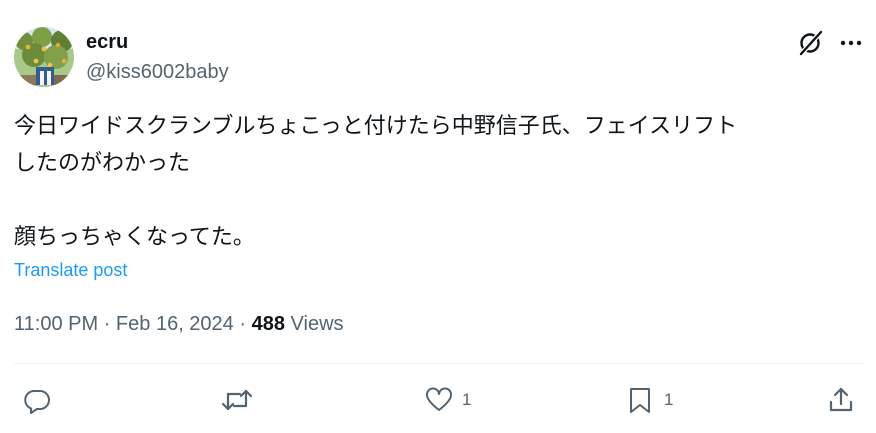 Image resolution: width=876 pixels, height=433 pixels. I want to click on like-button: 1, so click(447, 400).